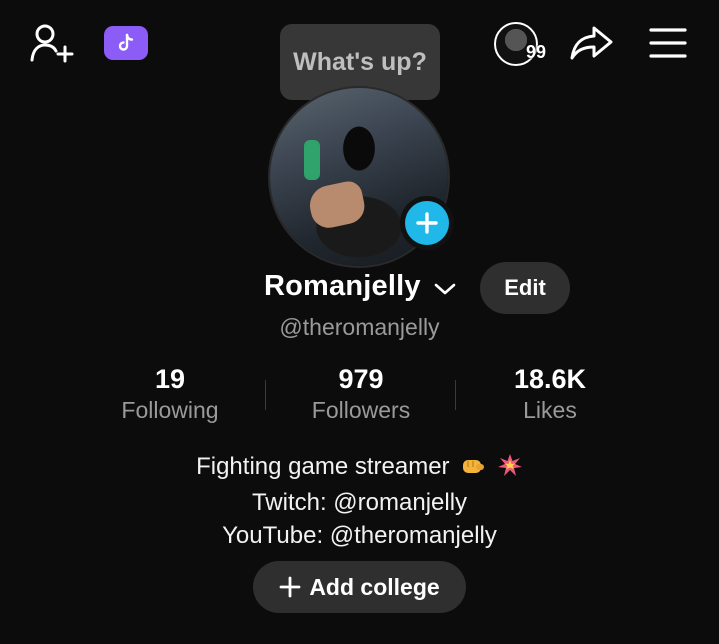  I want to click on bio-line: Fighting game streamer, so click(359, 468).